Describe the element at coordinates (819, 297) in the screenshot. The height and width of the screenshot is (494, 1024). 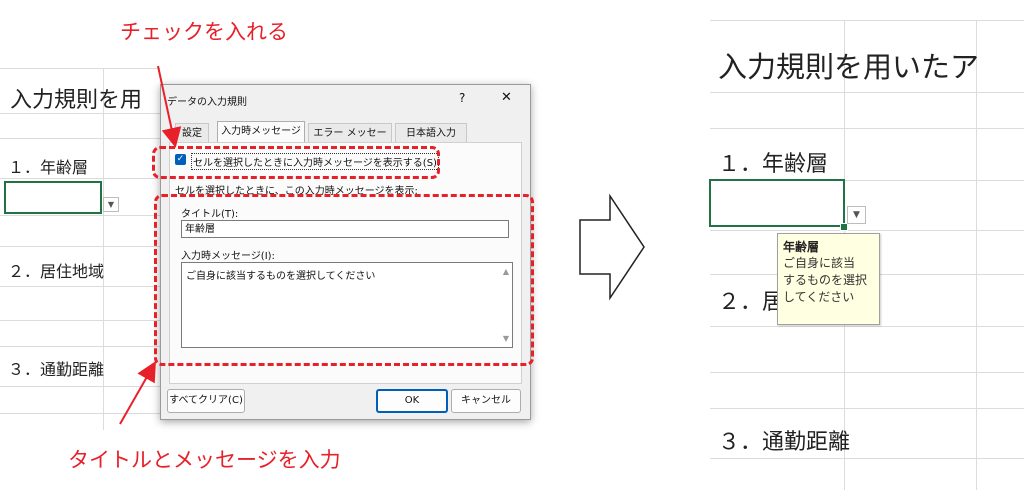
I see `tooltip-line-3: してください` at that location.